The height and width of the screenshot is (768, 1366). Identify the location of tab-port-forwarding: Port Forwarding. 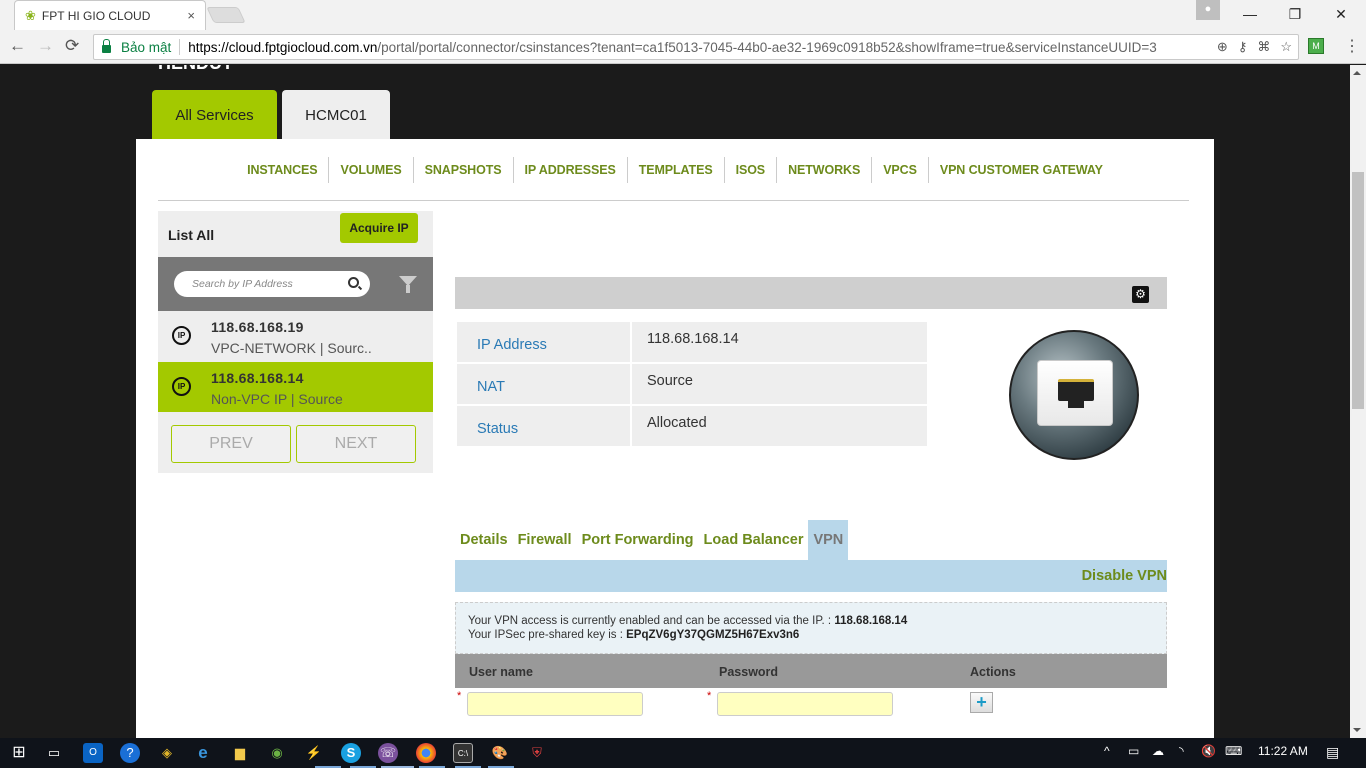
(638, 540).